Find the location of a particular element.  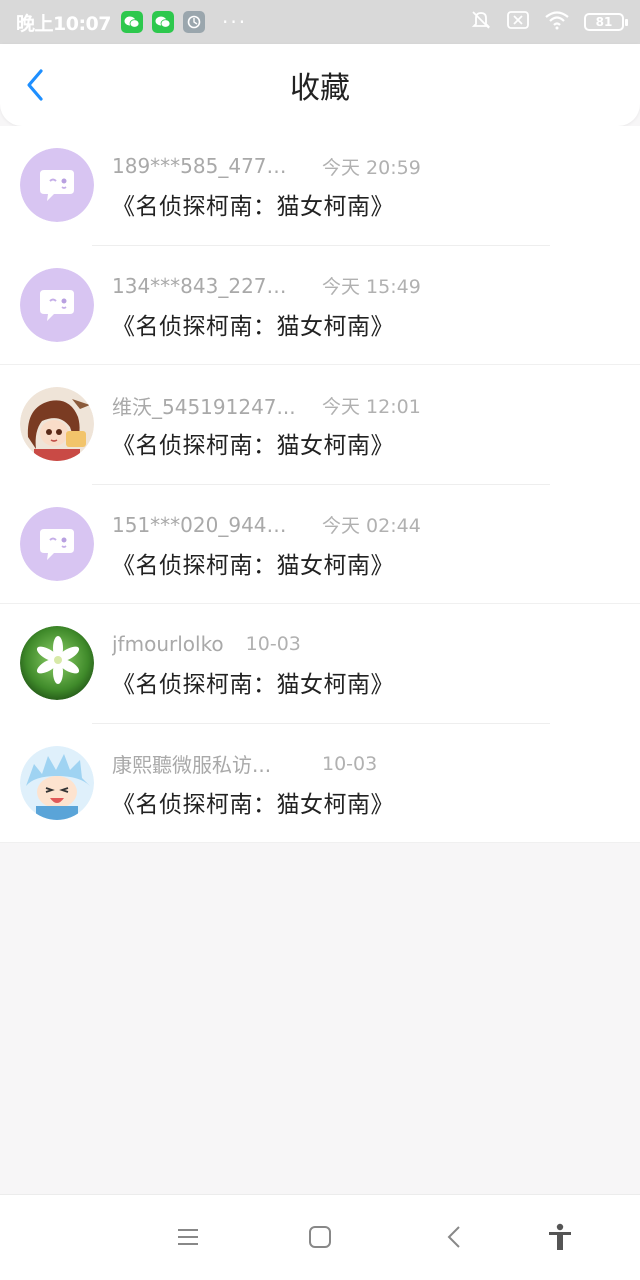

list-item: 189***585_4774... 今天 20:59 《名侦探柯南：猫女柯南》 is located at coordinates (320, 186).